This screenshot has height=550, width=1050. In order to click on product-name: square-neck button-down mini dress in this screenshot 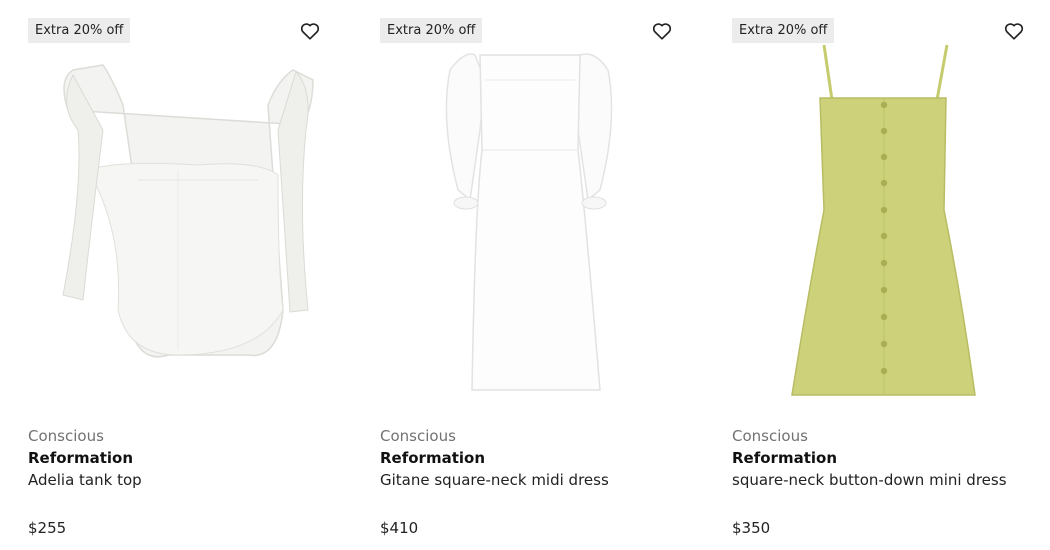, I will do `click(869, 480)`.